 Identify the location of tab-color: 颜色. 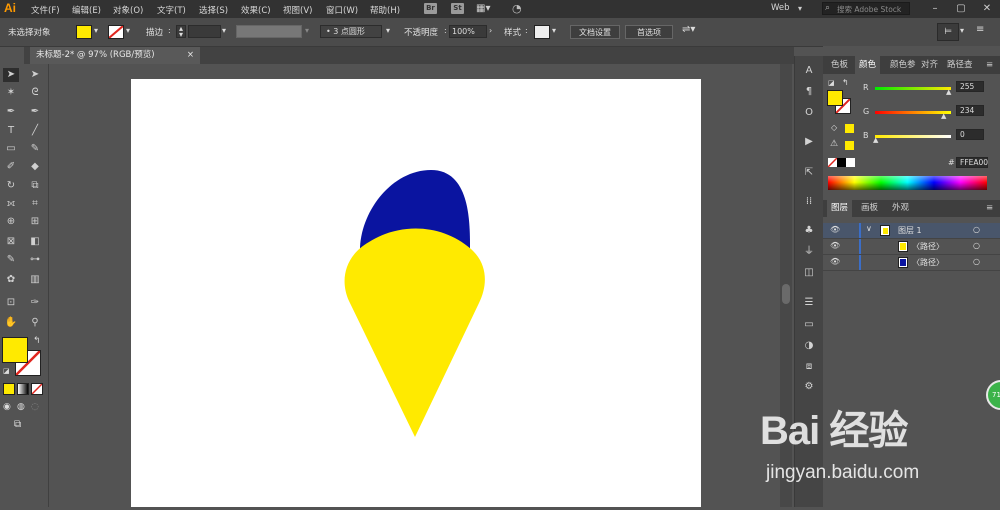
(868, 65).